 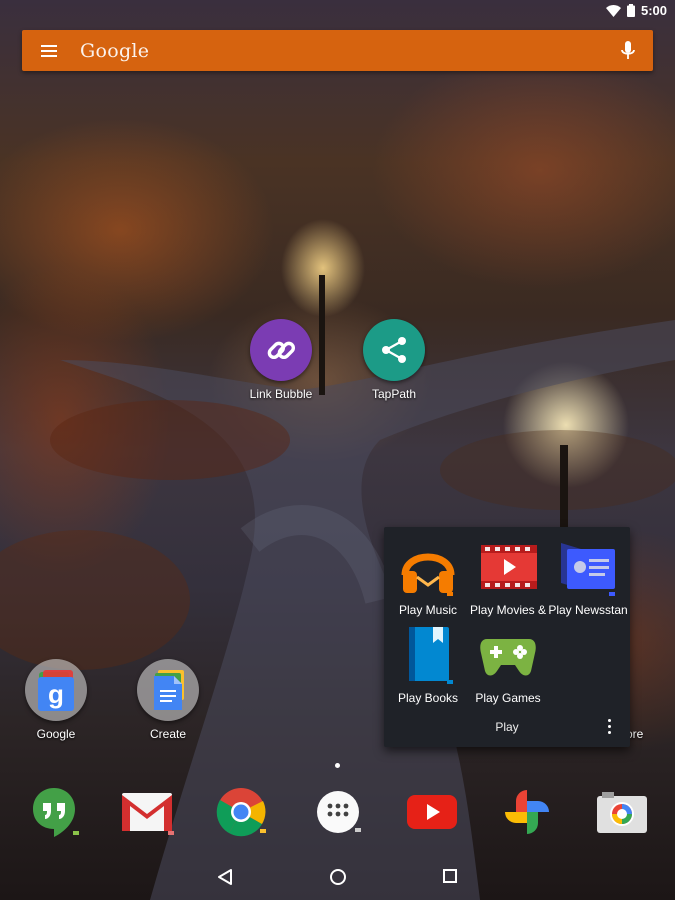 I want to click on app-play-games: Play Games, so click(x=508, y=665).